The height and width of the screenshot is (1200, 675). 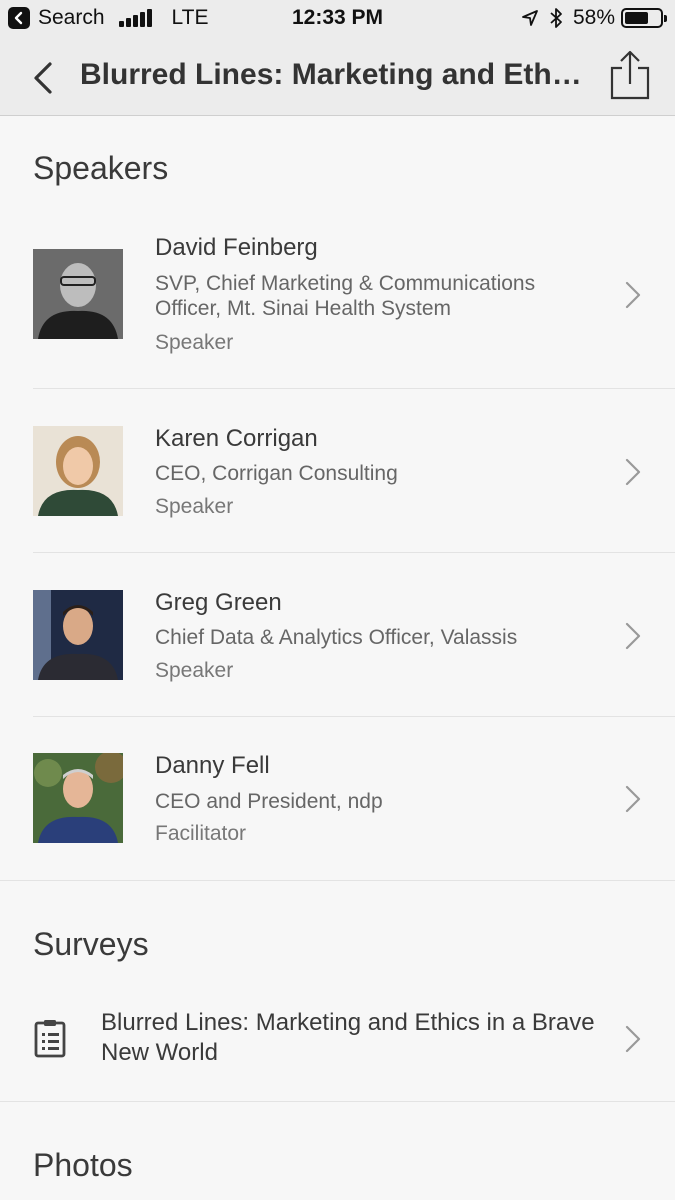 I want to click on clipboard-icon, so click(x=50, y=1039).